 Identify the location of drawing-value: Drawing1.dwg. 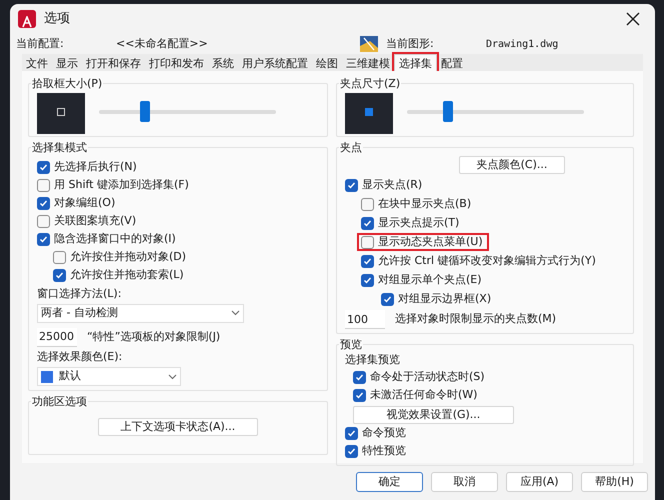
(522, 45).